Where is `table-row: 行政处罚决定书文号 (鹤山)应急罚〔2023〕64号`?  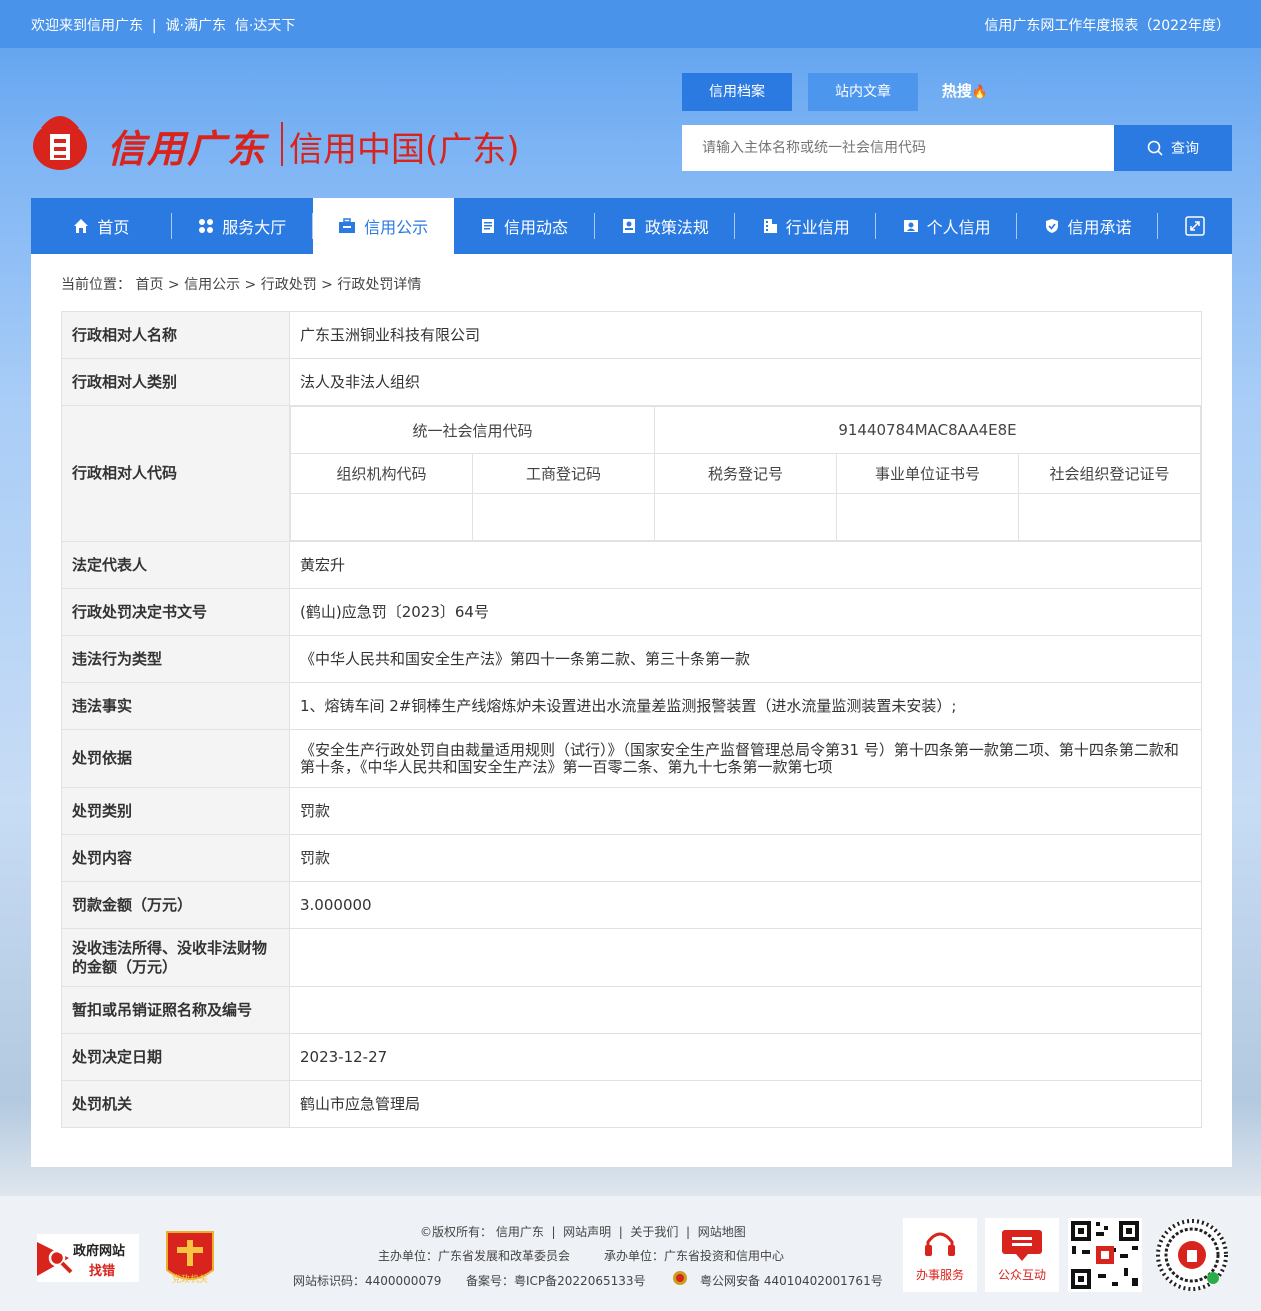 table-row: 行政处罚决定书文号 (鹤山)应急罚〔2023〕64号 is located at coordinates (631, 612).